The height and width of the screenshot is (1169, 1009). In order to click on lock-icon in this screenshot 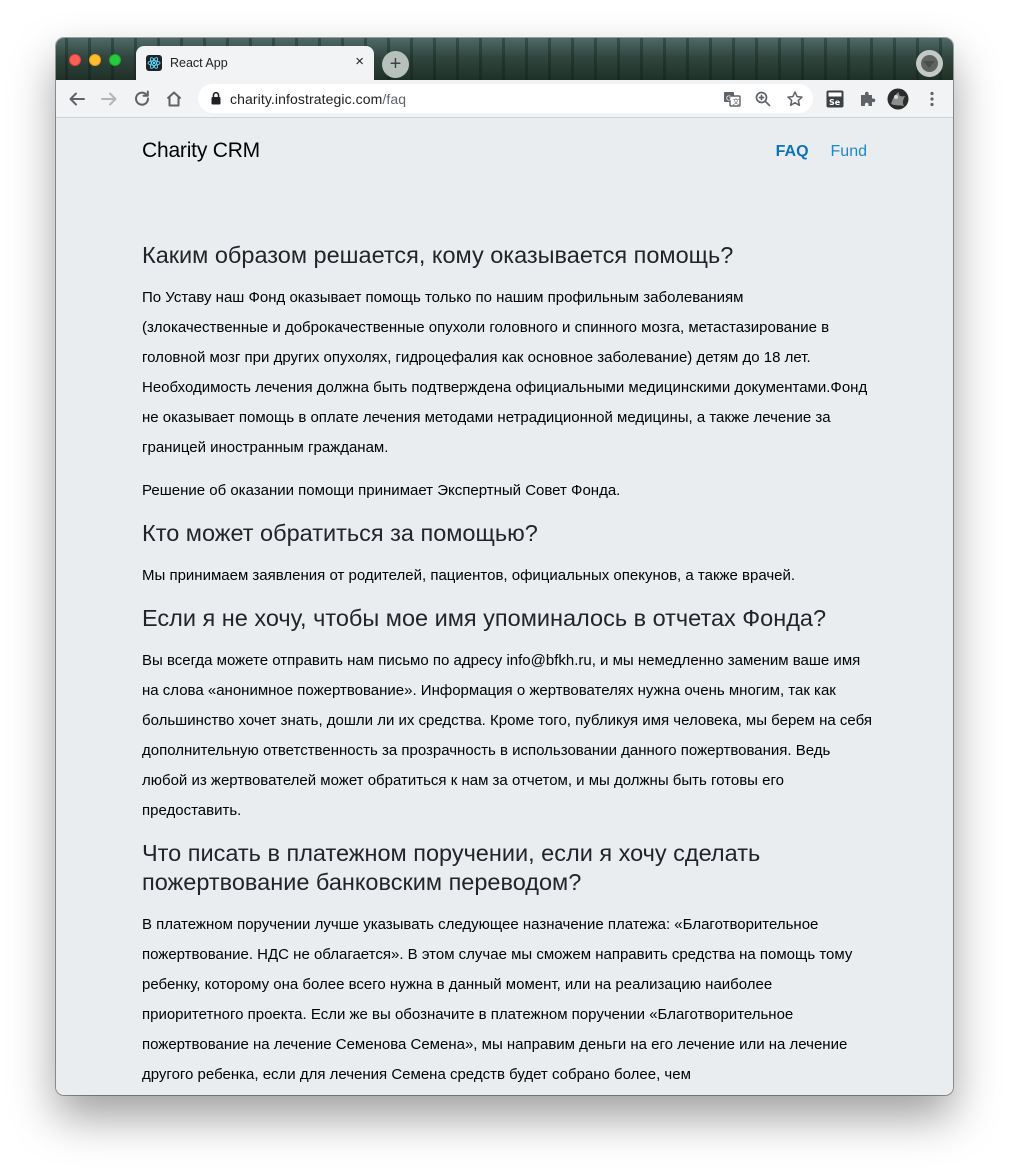, I will do `click(216, 98)`.